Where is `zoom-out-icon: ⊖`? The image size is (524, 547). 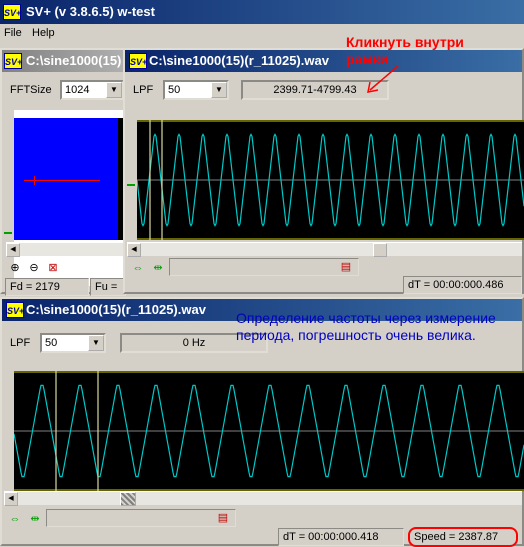 zoom-out-icon: ⊖ is located at coordinates (34, 268).